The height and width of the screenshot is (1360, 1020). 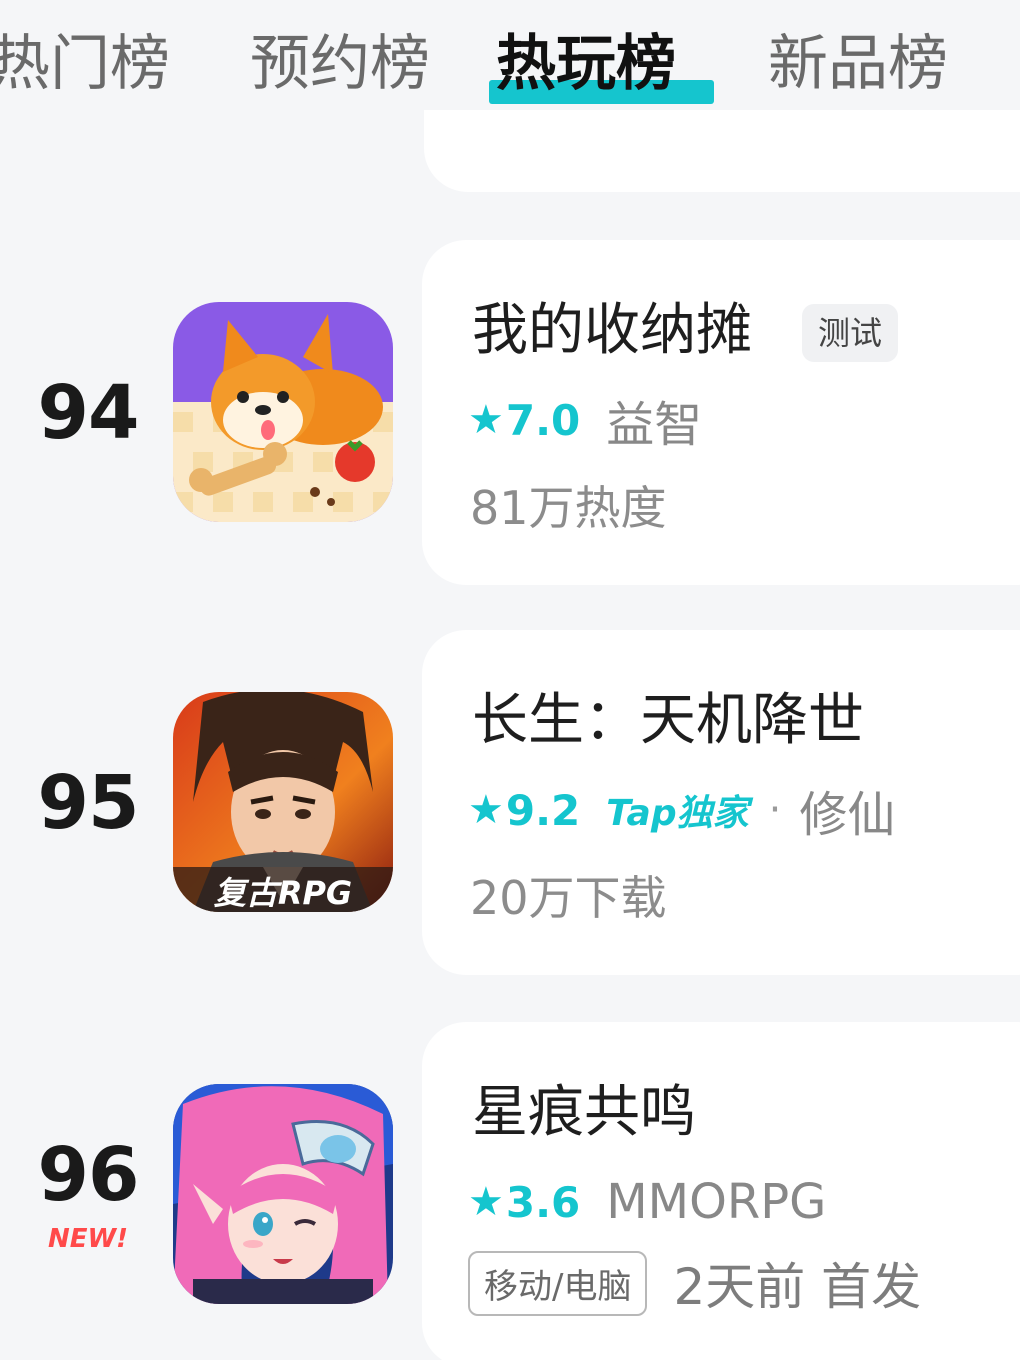 I want to click on game-icon-star-resonance, so click(x=283, y=1194).